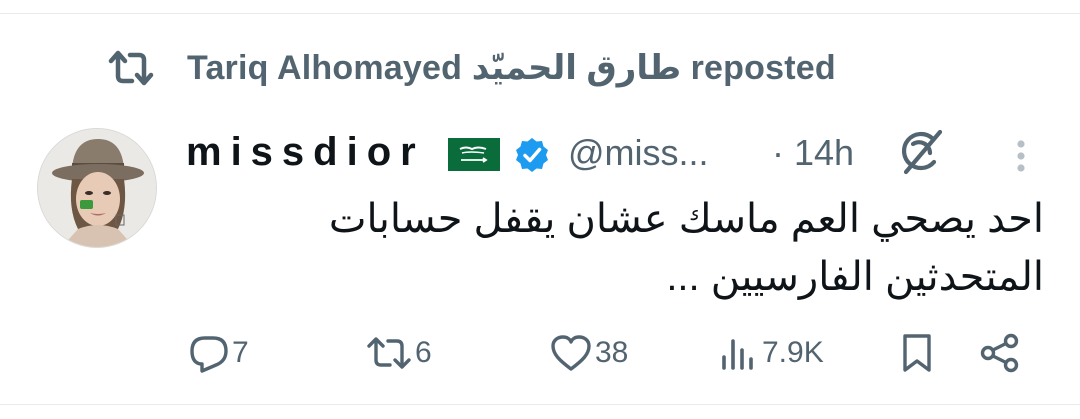 The width and height of the screenshot is (1080, 419). What do you see at coordinates (511, 68) in the screenshot?
I see `repost-text: Tariq Alhomayed طارق الحميّد reposted` at bounding box center [511, 68].